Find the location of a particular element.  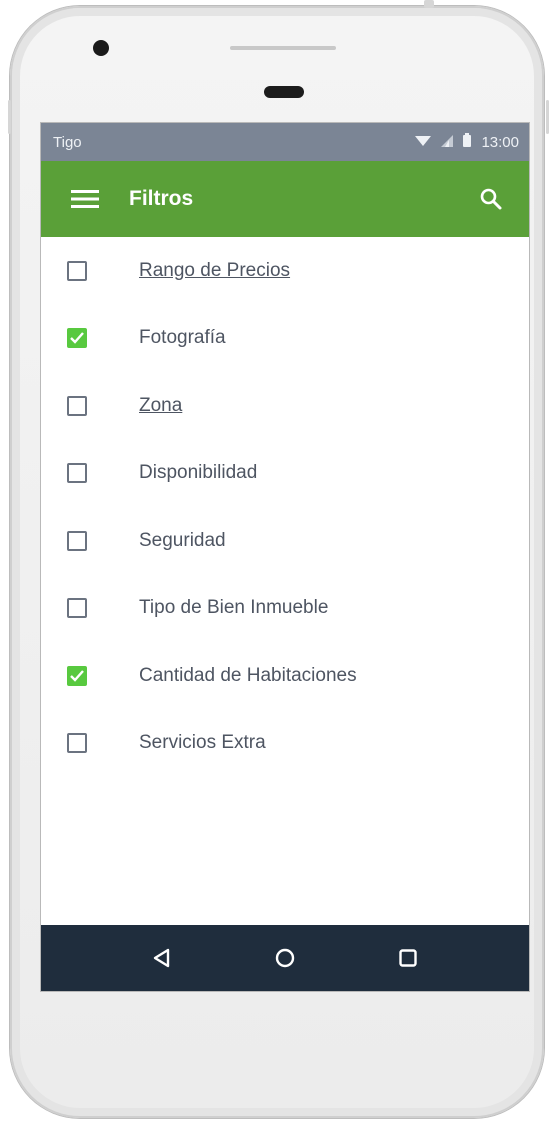

recents-button is located at coordinates (408, 958).